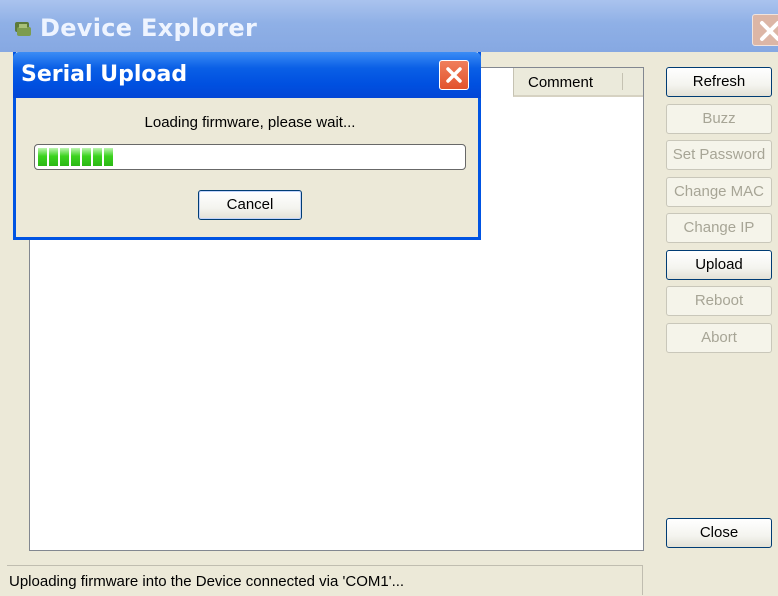  I want to click on reboot-button: Reboot, so click(719, 301).